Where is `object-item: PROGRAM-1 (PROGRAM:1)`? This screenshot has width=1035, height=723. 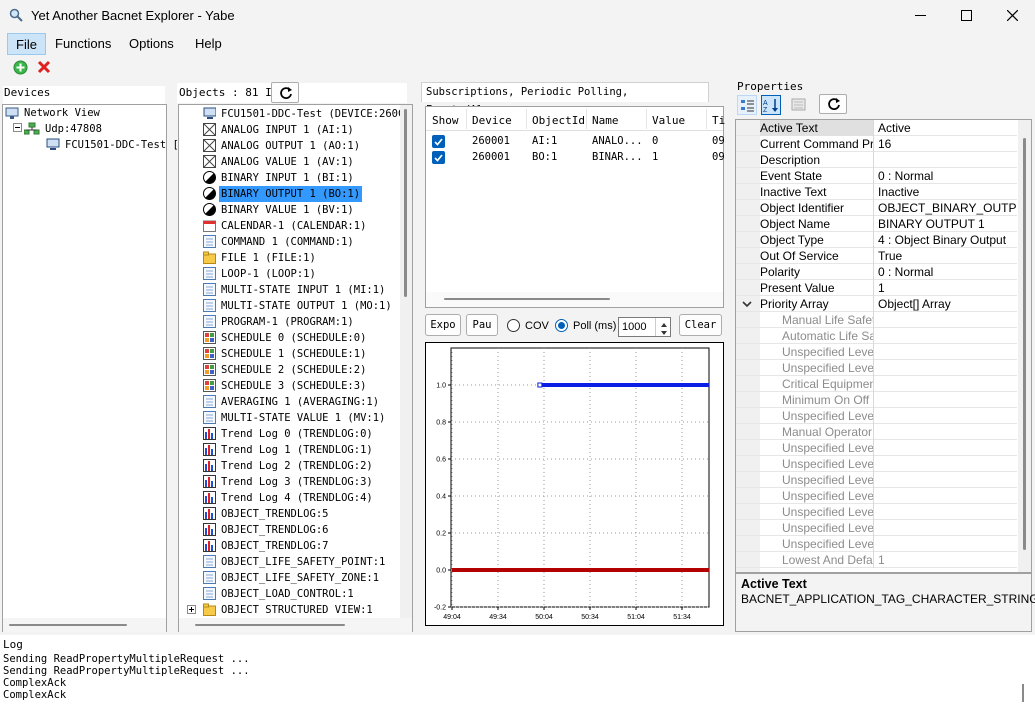
object-item: PROGRAM-1 (PROGRAM:1) is located at coordinates (287, 322).